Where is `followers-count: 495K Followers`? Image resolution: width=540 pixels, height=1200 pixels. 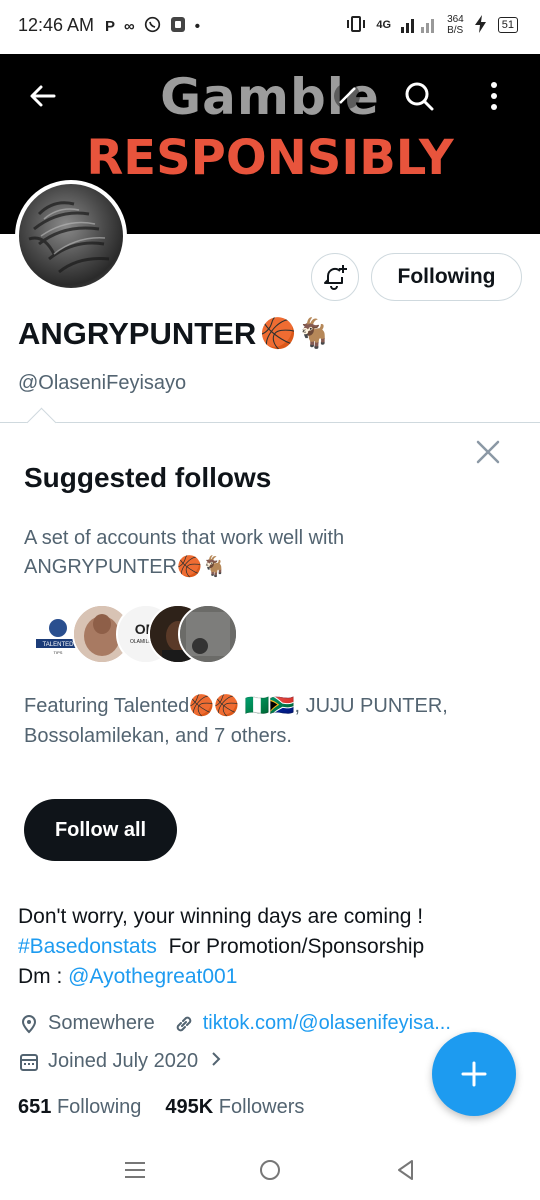 followers-count: 495K Followers is located at coordinates (234, 1107).